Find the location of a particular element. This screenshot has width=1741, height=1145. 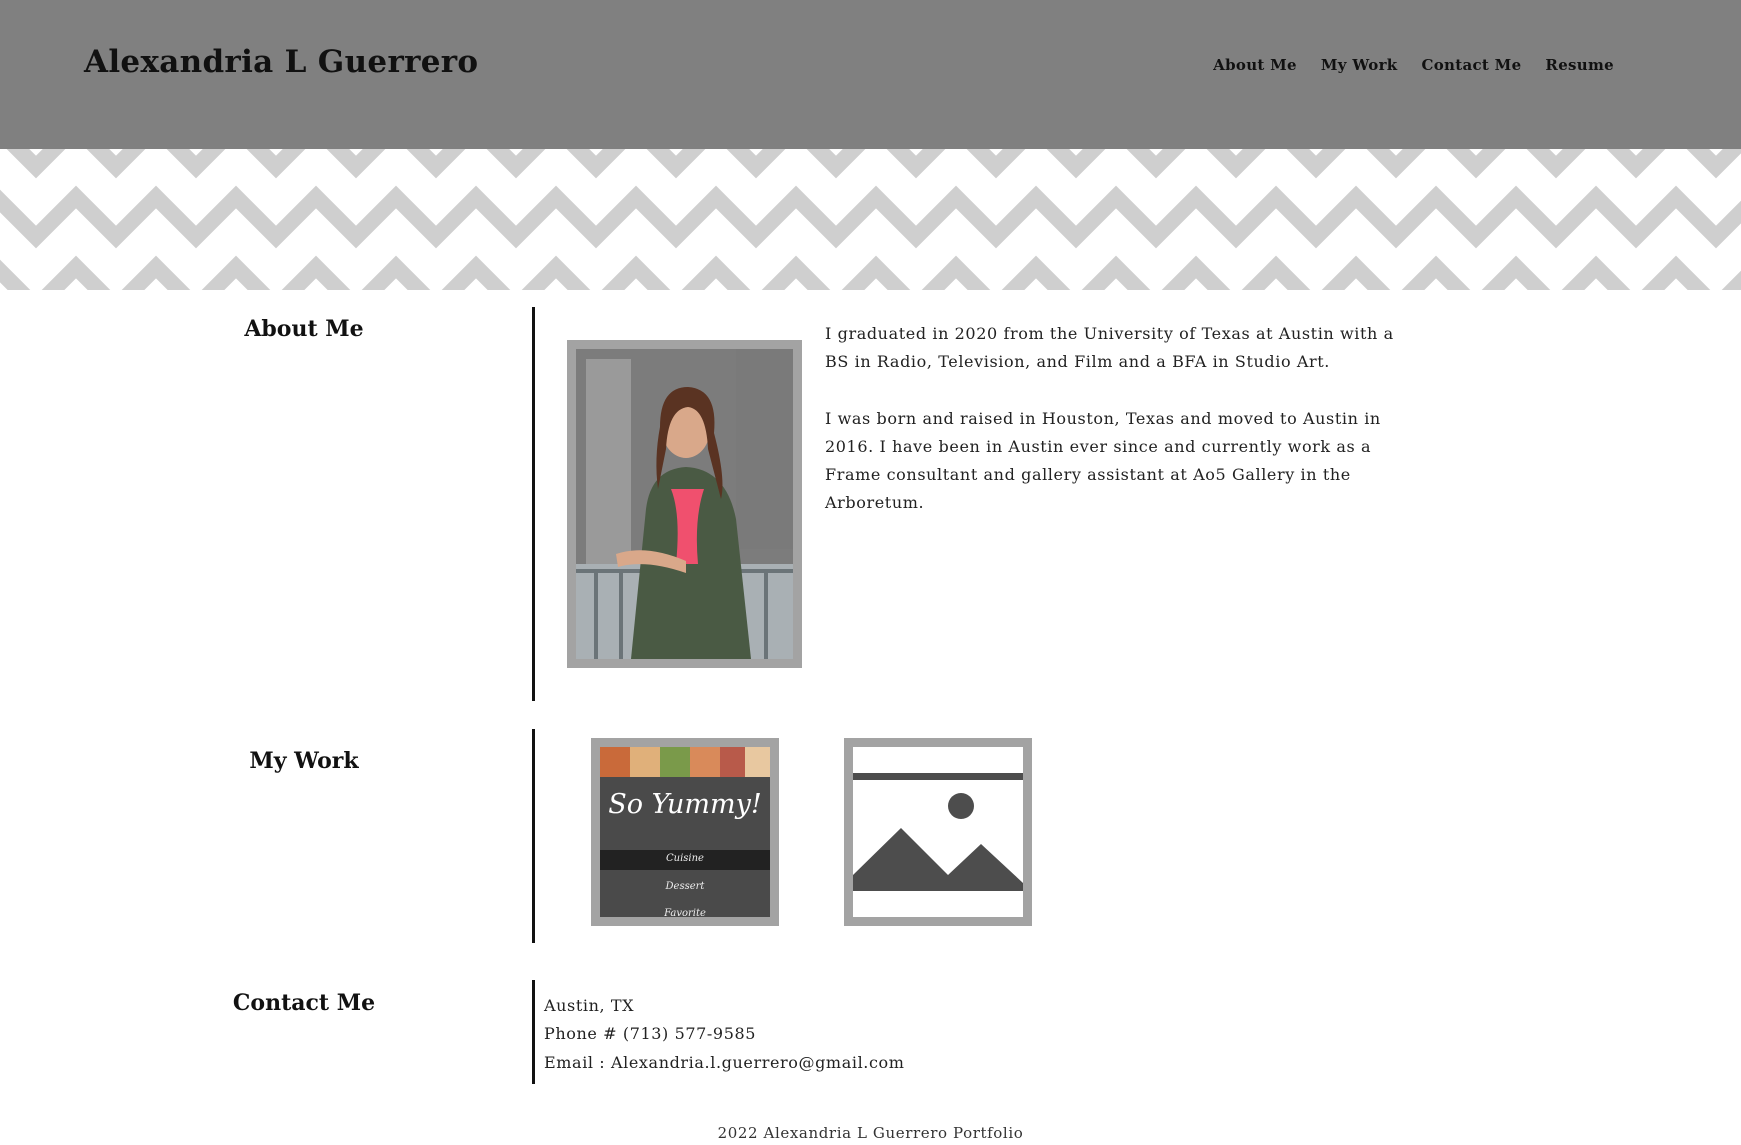

chevron-pattern is located at coordinates (870, 219).